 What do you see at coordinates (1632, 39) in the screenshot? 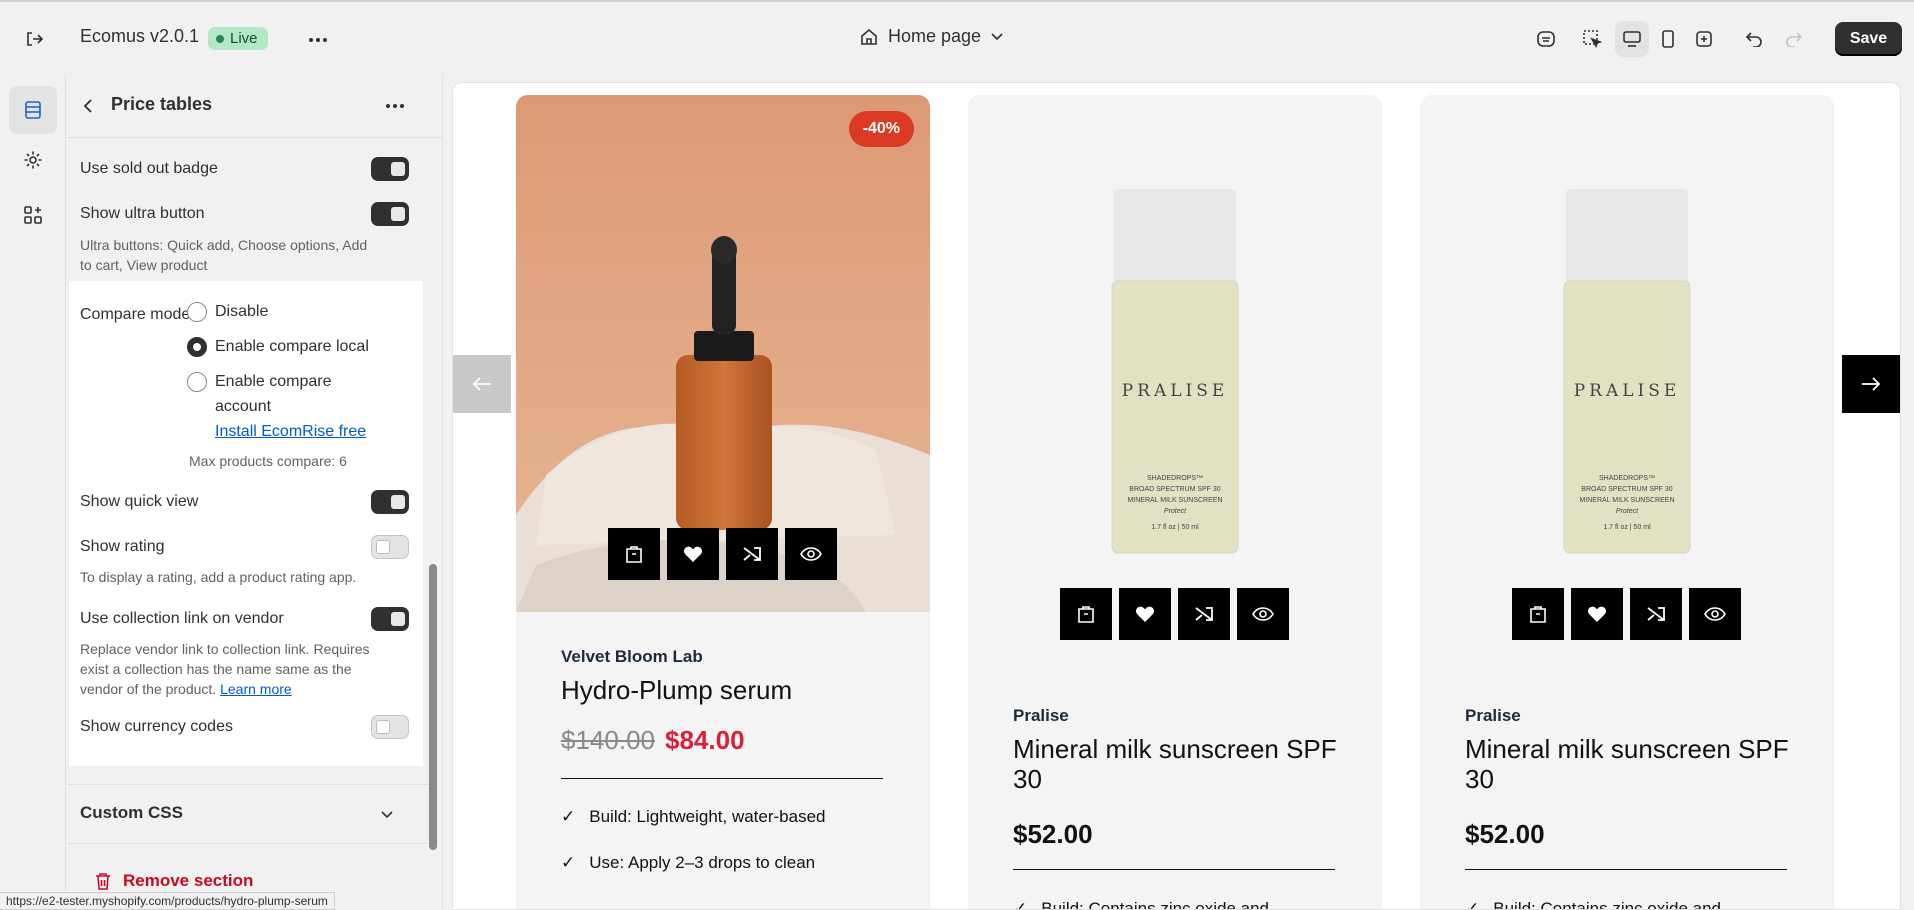
I see `desktop-view-icon` at bounding box center [1632, 39].